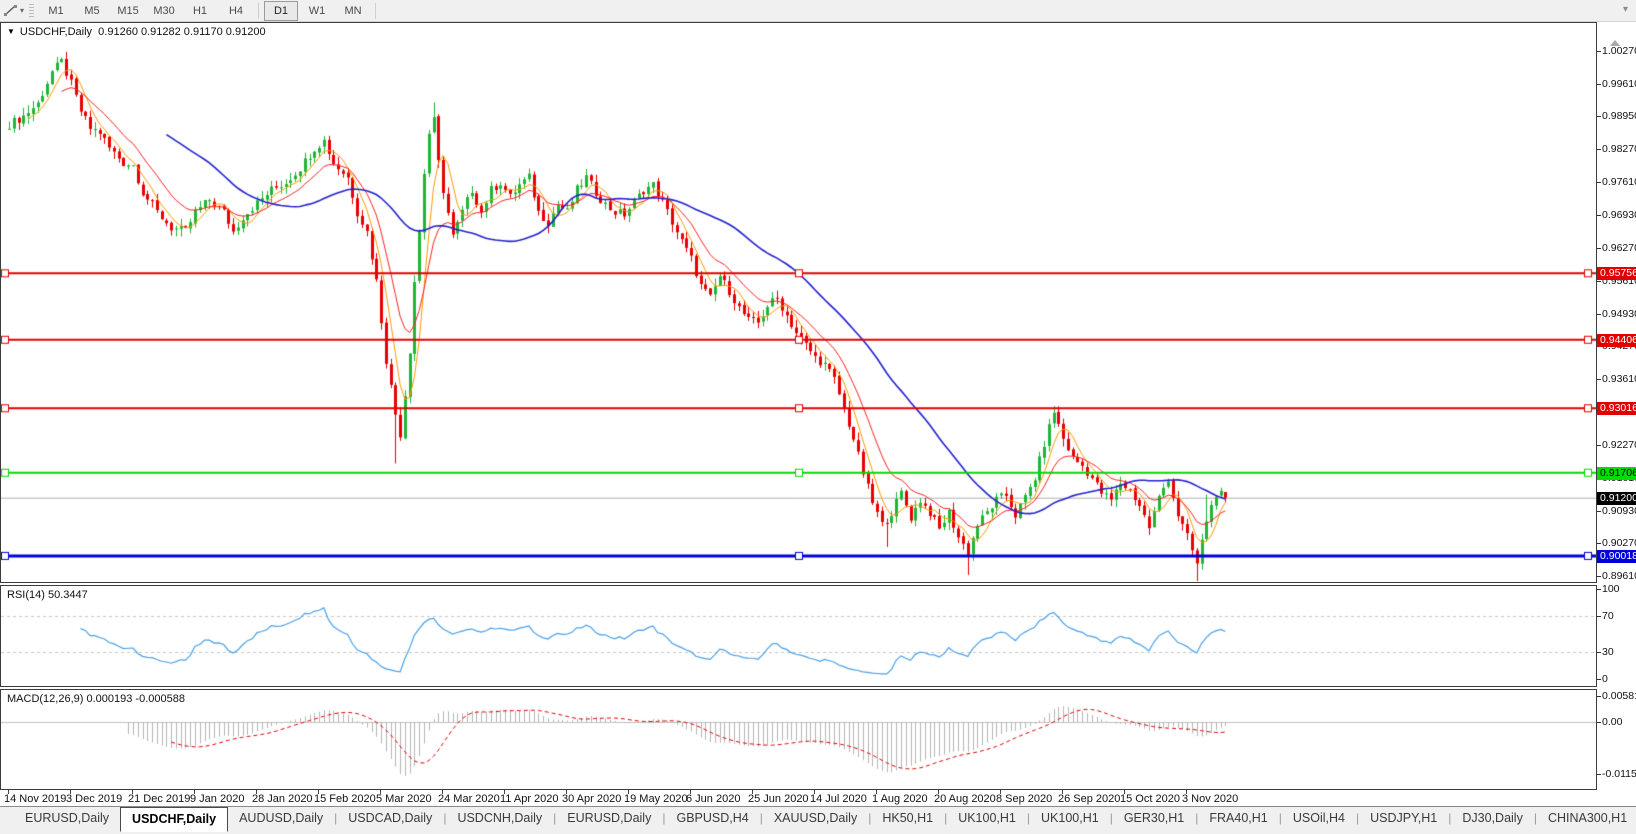 This screenshot has width=1636, height=834. I want to click on chart-tab-xauusd-daily: XAUUSD,Daily, so click(815, 818).